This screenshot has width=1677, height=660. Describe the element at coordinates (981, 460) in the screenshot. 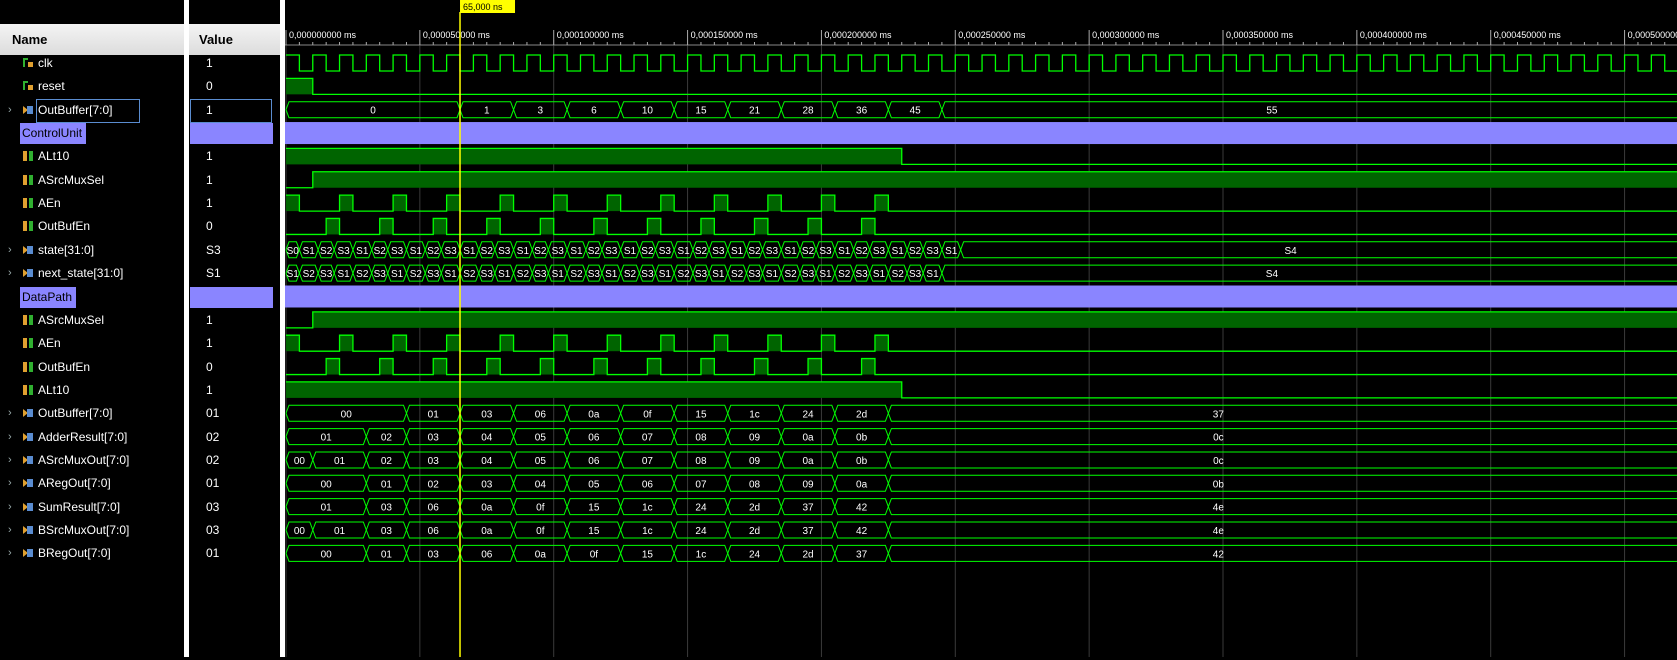

I see `waveform-signal: 00 01 02 03 04 05 06 07 08 09 0a 0b 0c` at that location.